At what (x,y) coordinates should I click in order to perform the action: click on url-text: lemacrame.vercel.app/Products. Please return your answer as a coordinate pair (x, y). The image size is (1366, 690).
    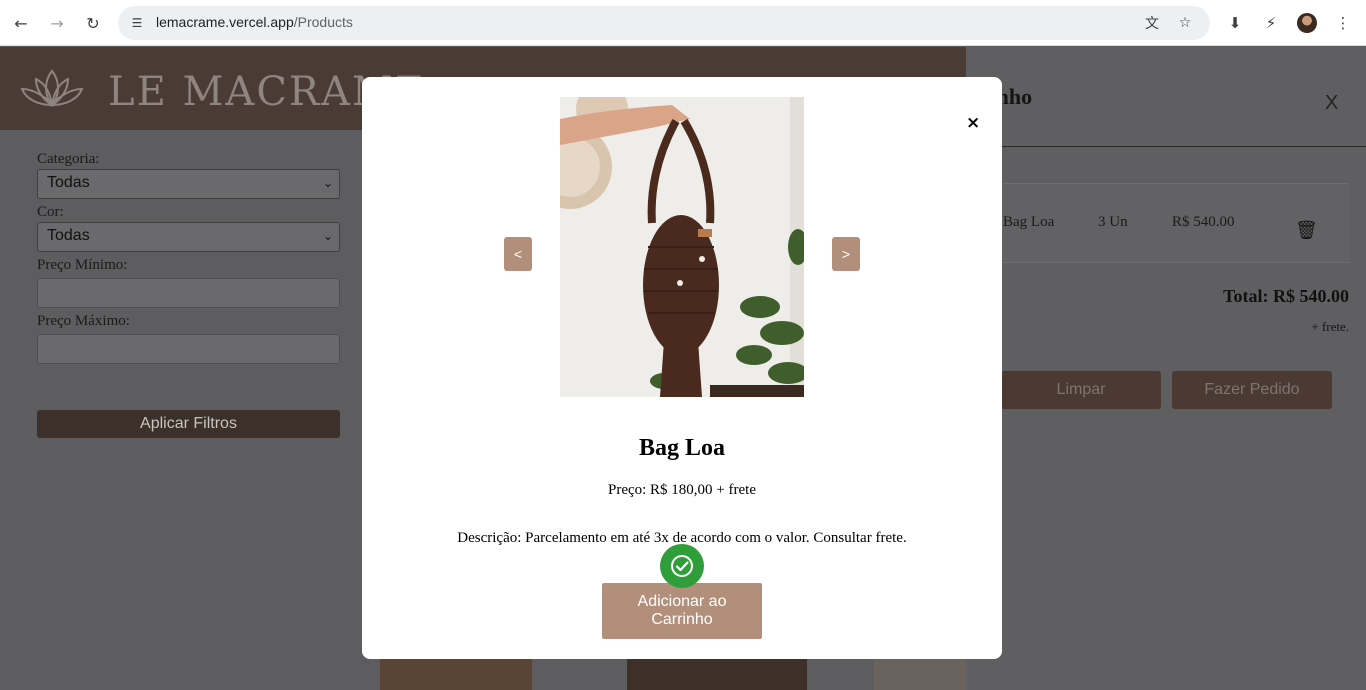
    Looking at the image, I should click on (254, 22).